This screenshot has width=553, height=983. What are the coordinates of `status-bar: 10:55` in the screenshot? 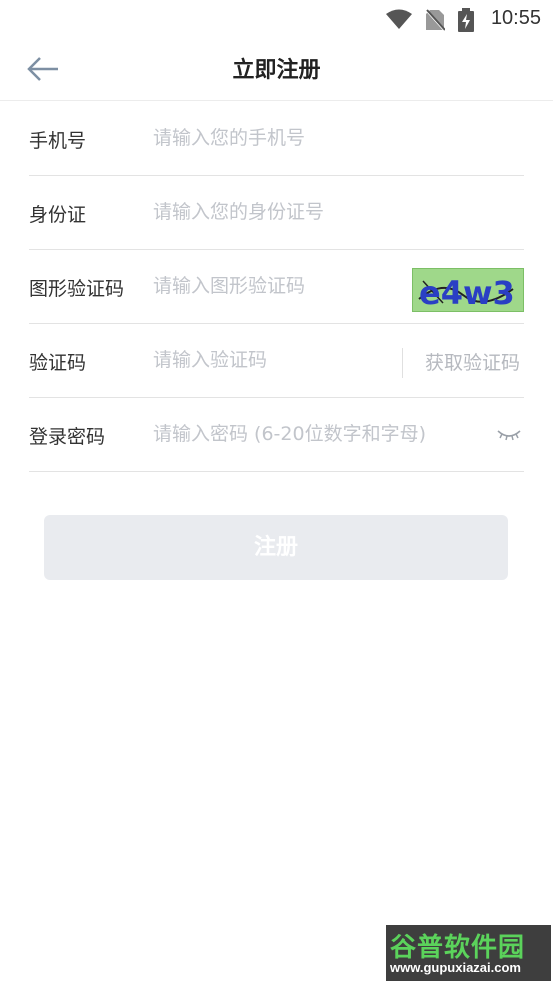 It's located at (276, 19).